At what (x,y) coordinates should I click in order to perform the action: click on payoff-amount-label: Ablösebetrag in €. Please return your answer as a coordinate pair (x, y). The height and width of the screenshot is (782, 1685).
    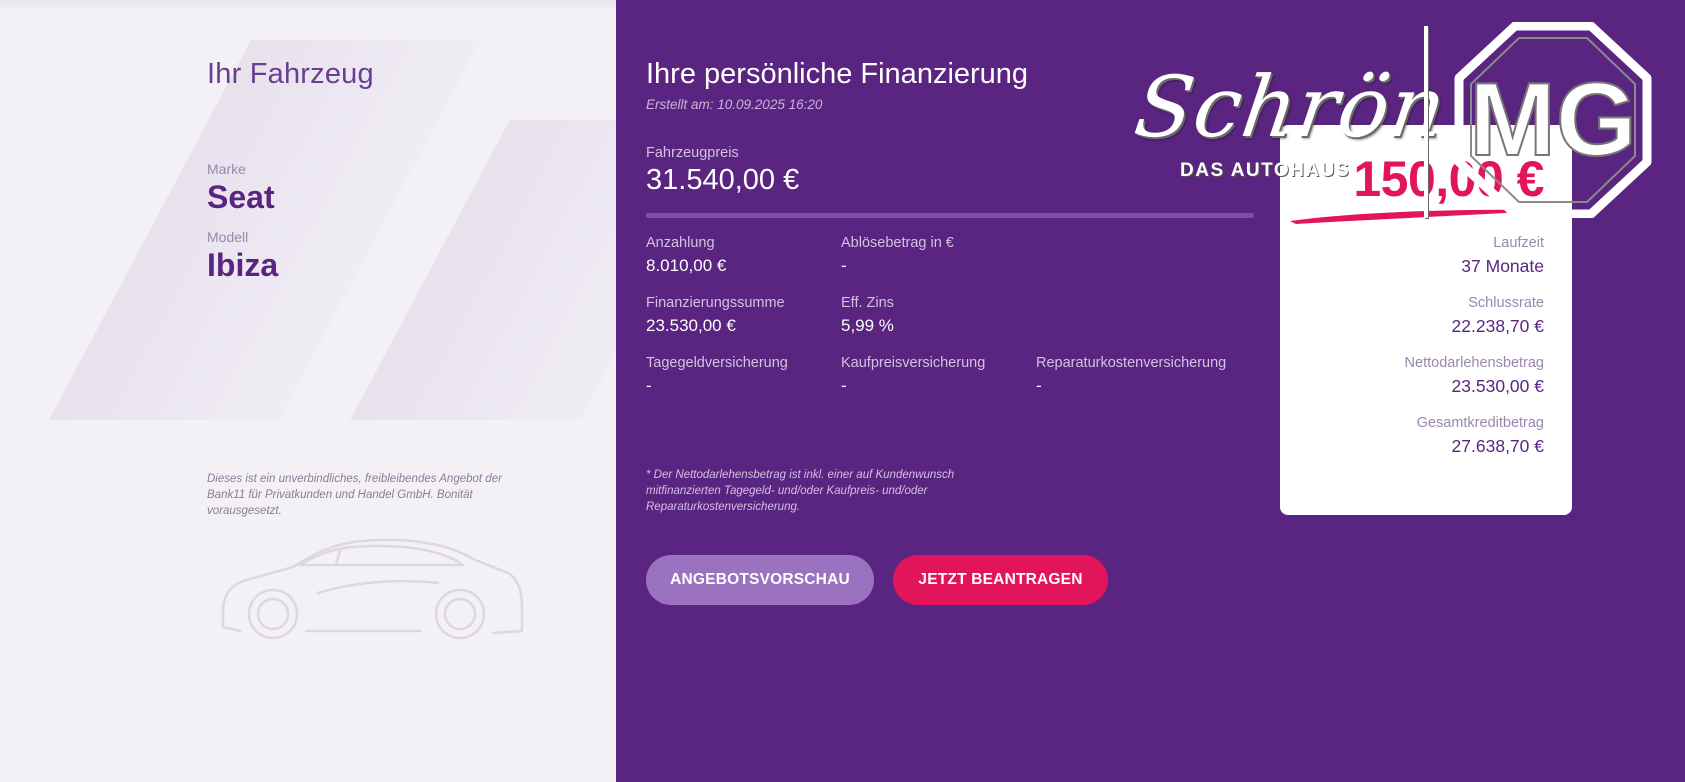
    Looking at the image, I should click on (897, 243).